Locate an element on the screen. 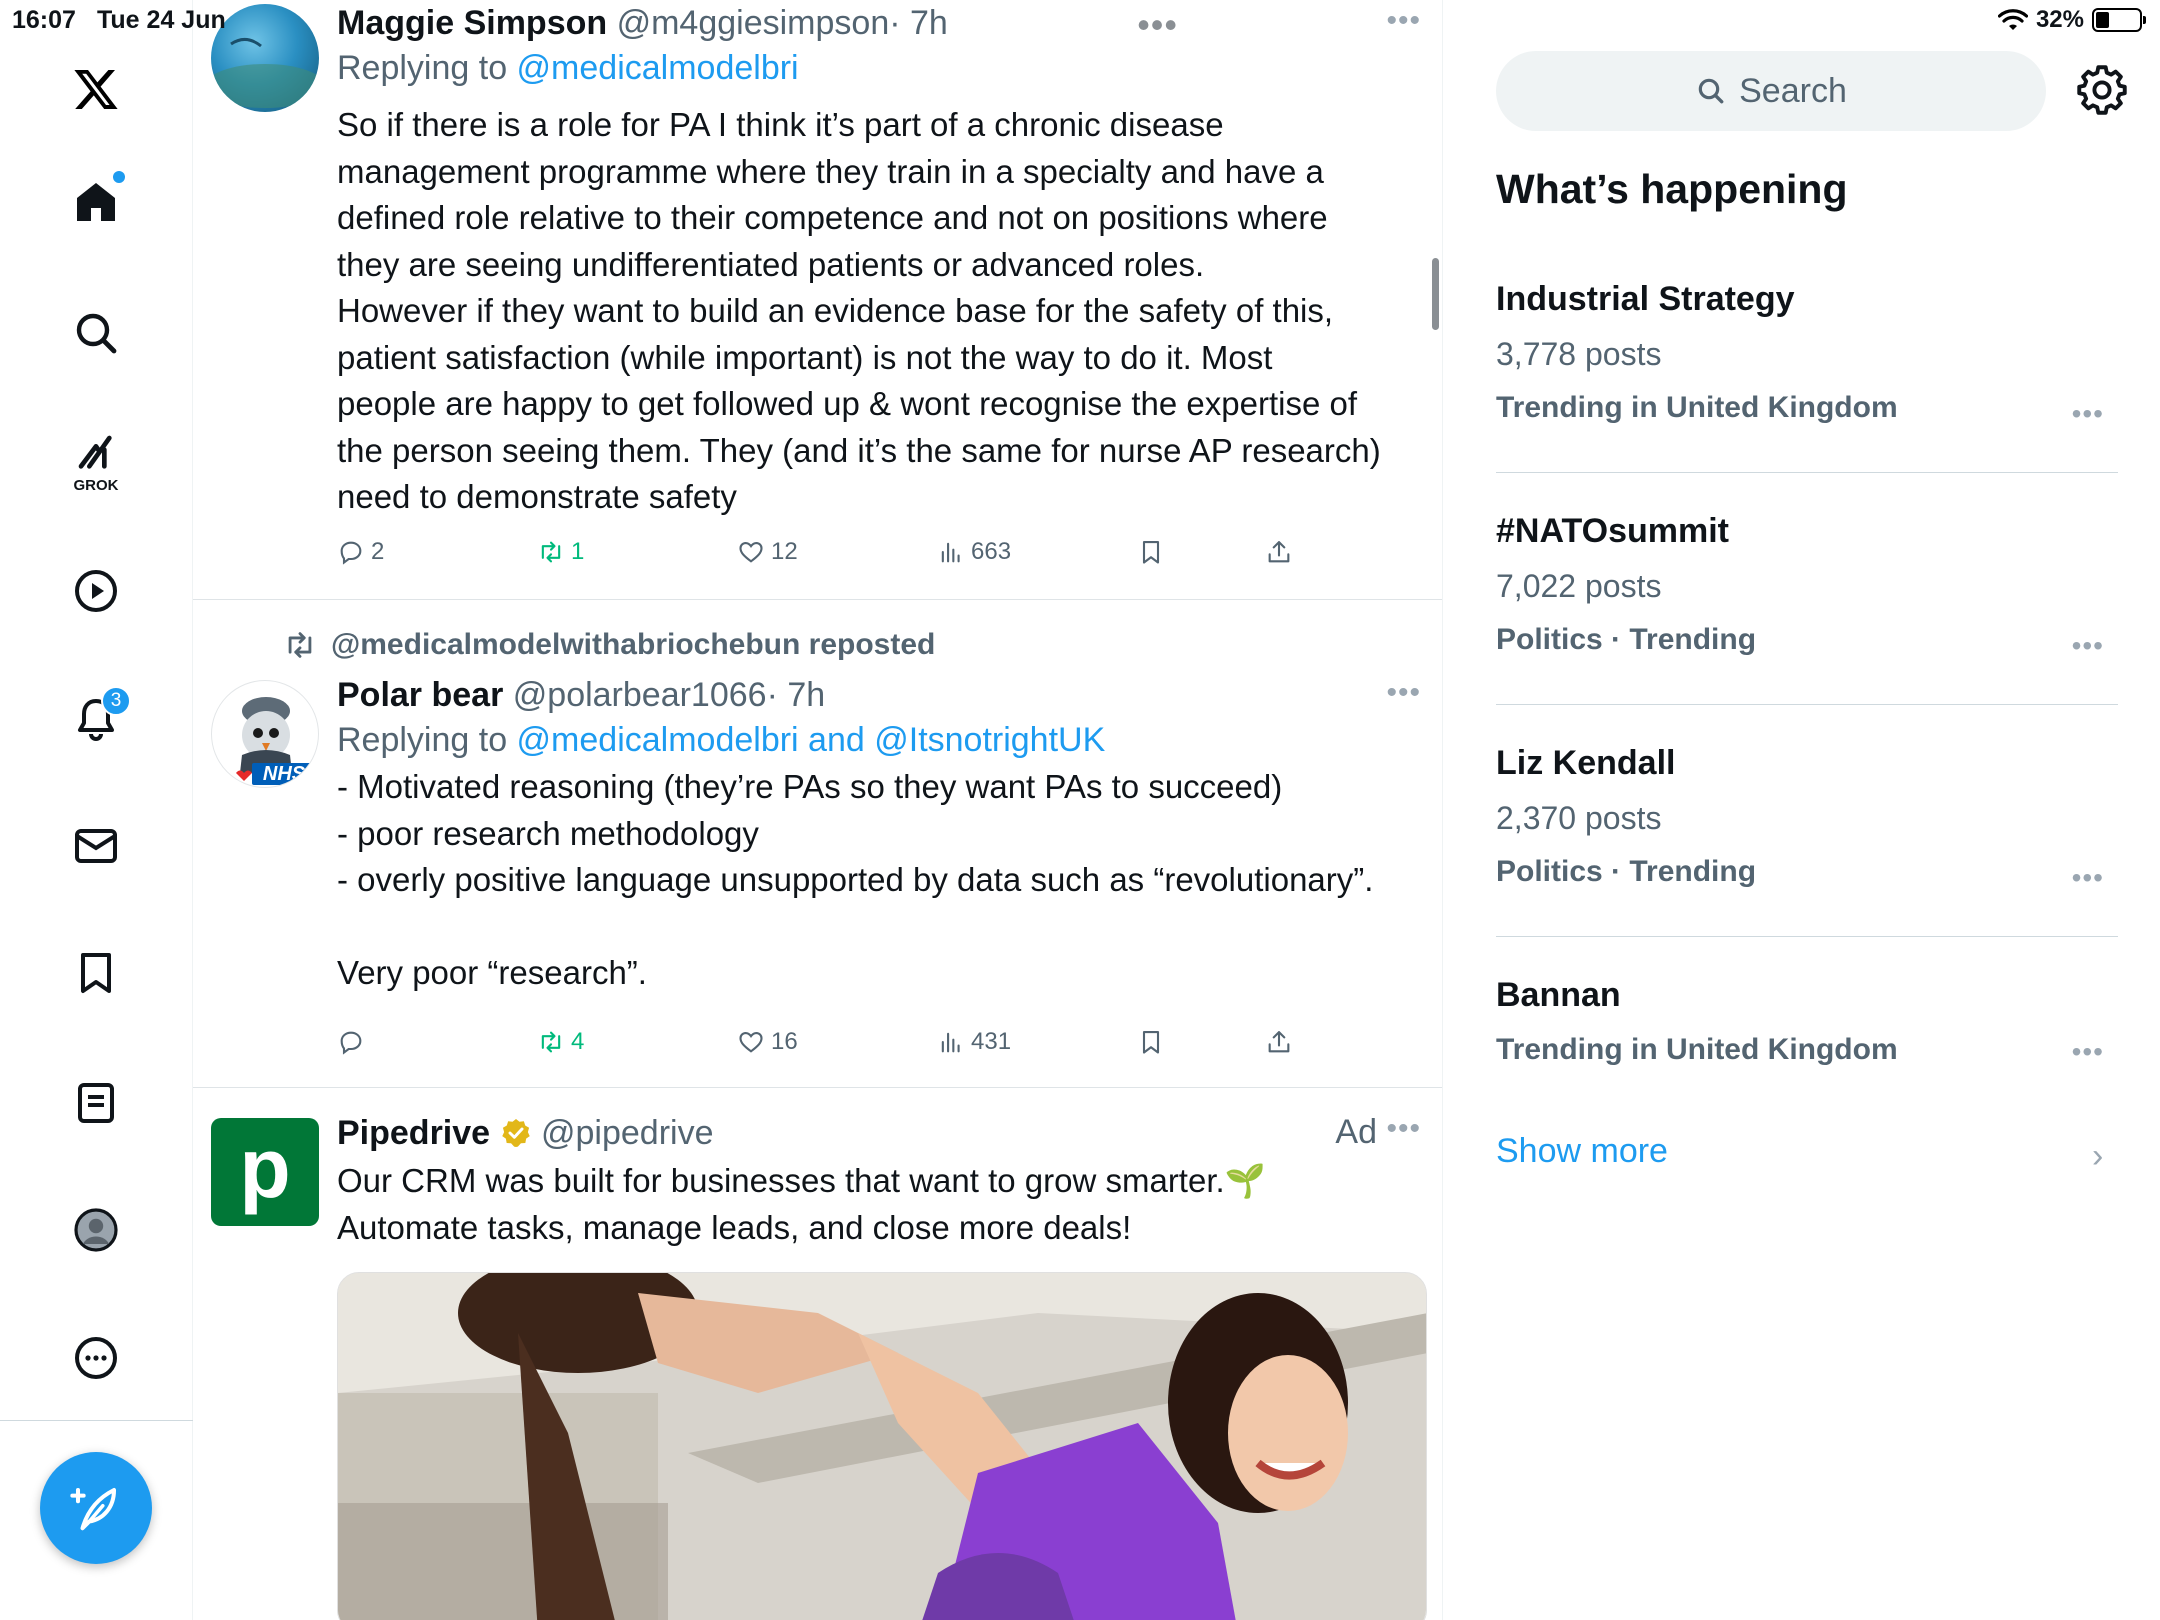 The height and width of the screenshot is (1620, 2160). repost-button: 4 is located at coordinates (560, 1042).